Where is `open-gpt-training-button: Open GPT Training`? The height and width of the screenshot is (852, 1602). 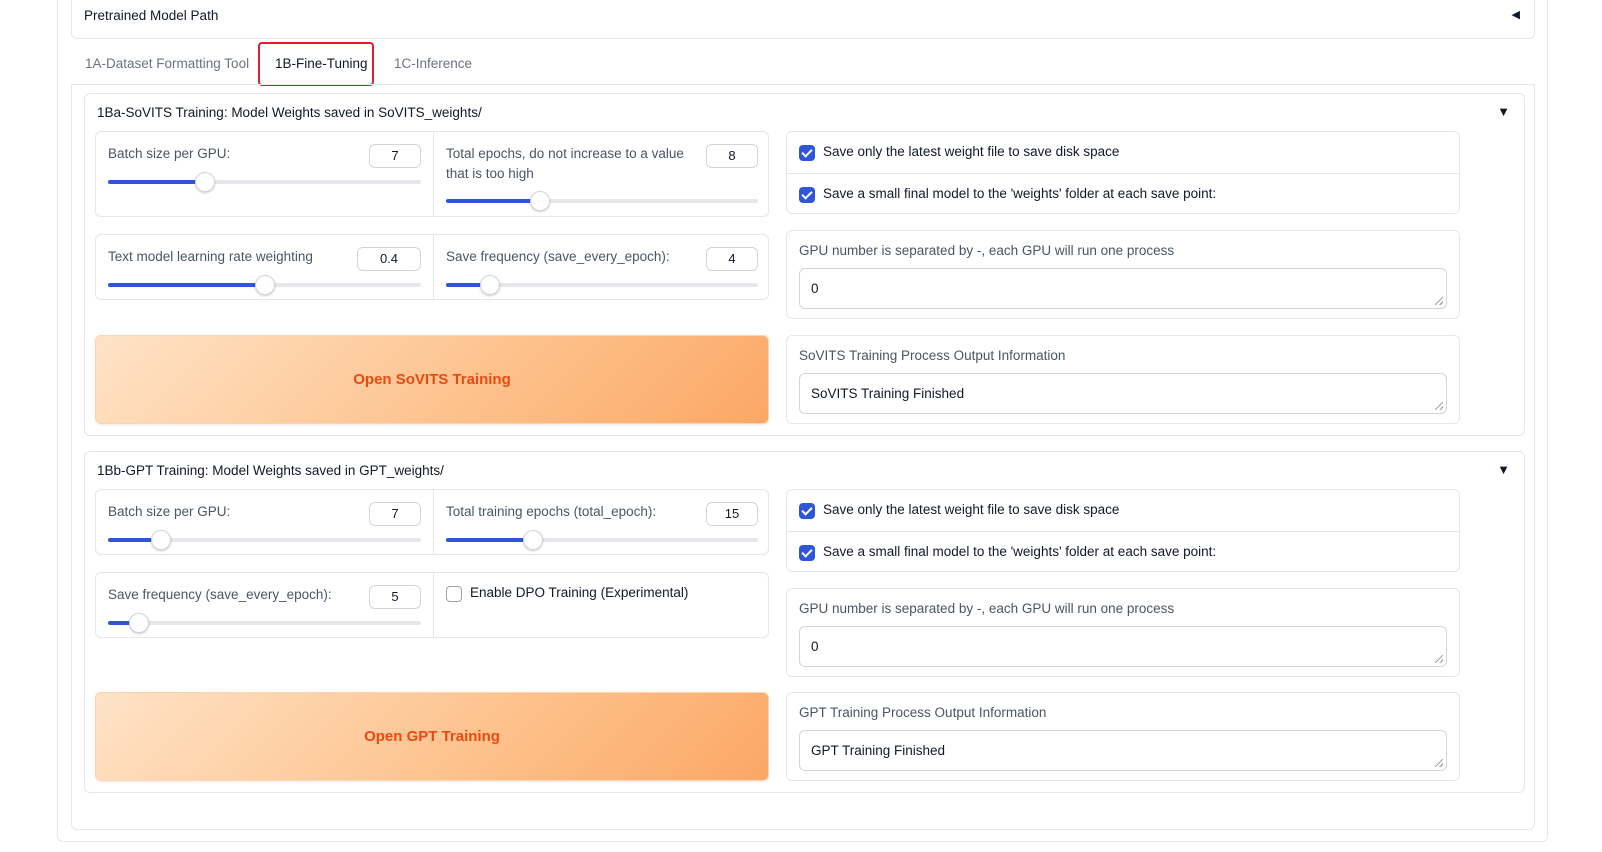 open-gpt-training-button: Open GPT Training is located at coordinates (432, 736).